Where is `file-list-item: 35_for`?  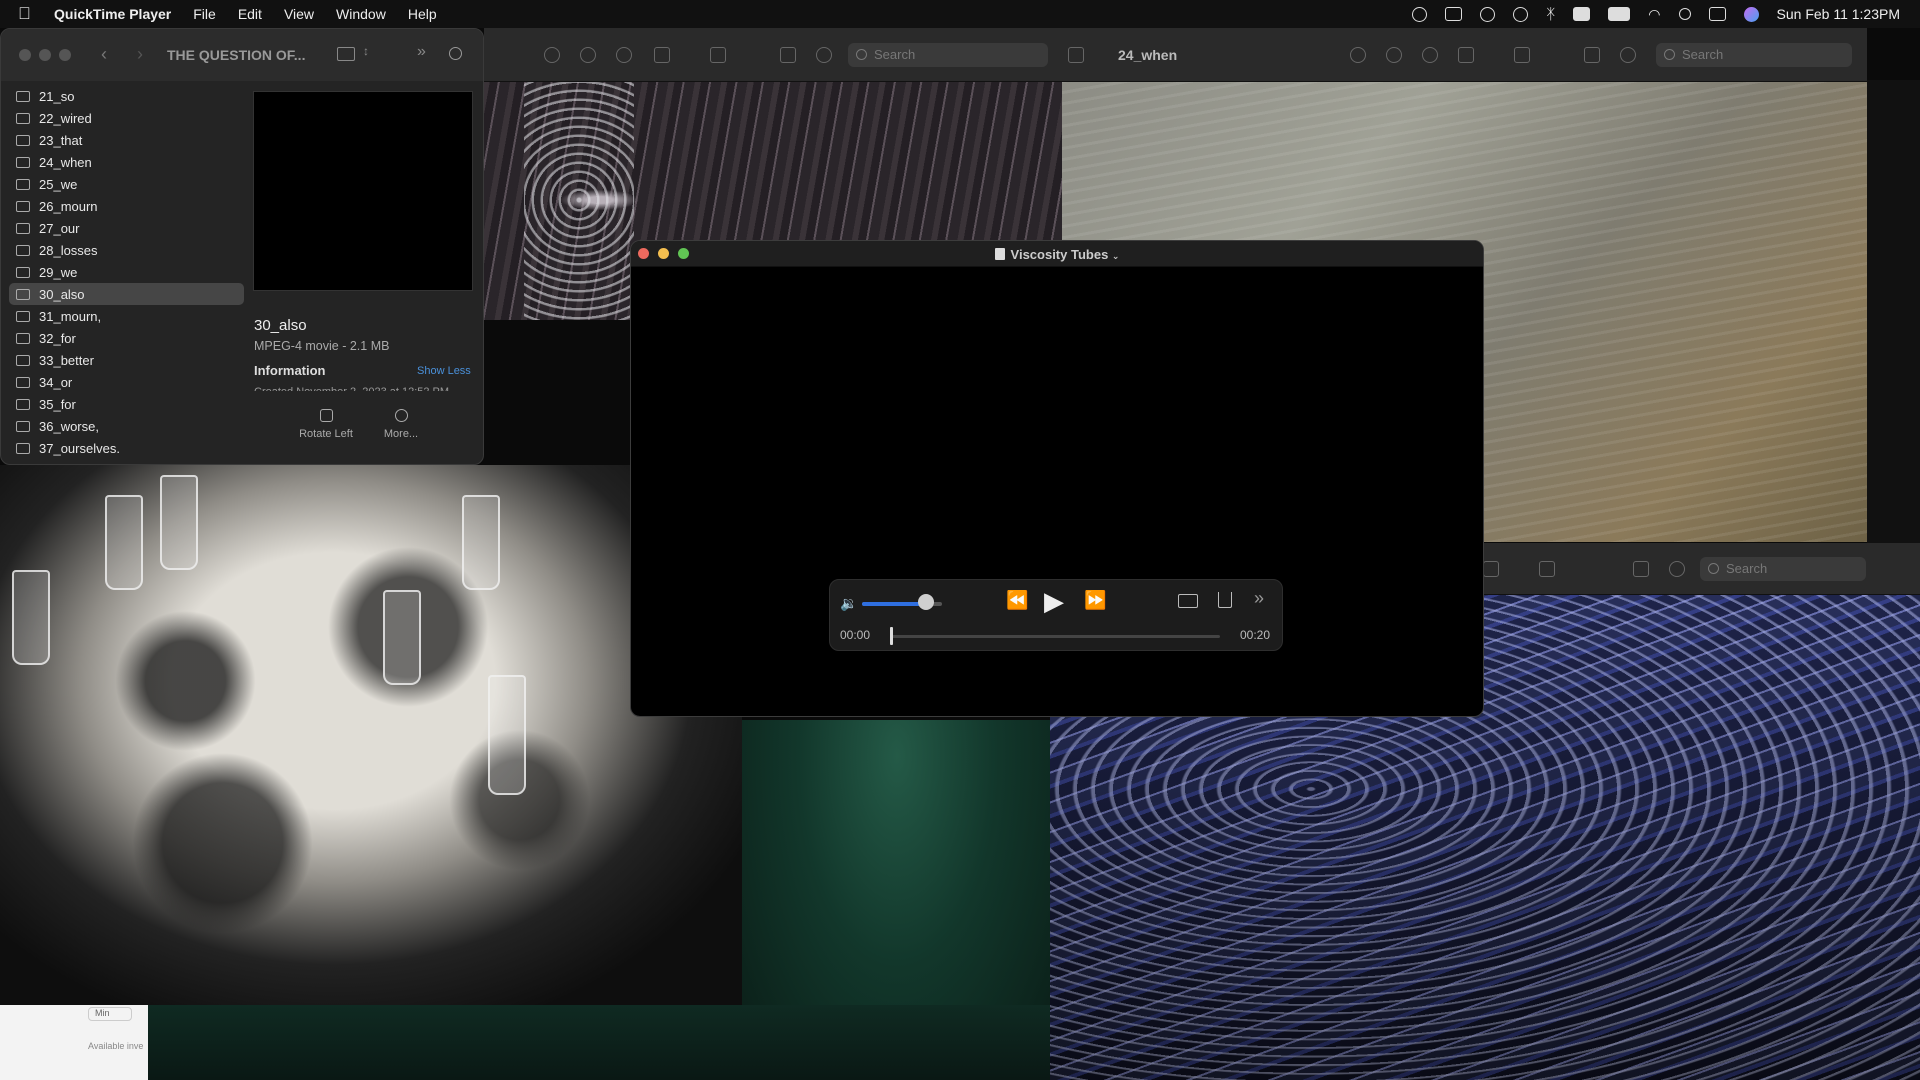 file-list-item: 35_for is located at coordinates (126, 404).